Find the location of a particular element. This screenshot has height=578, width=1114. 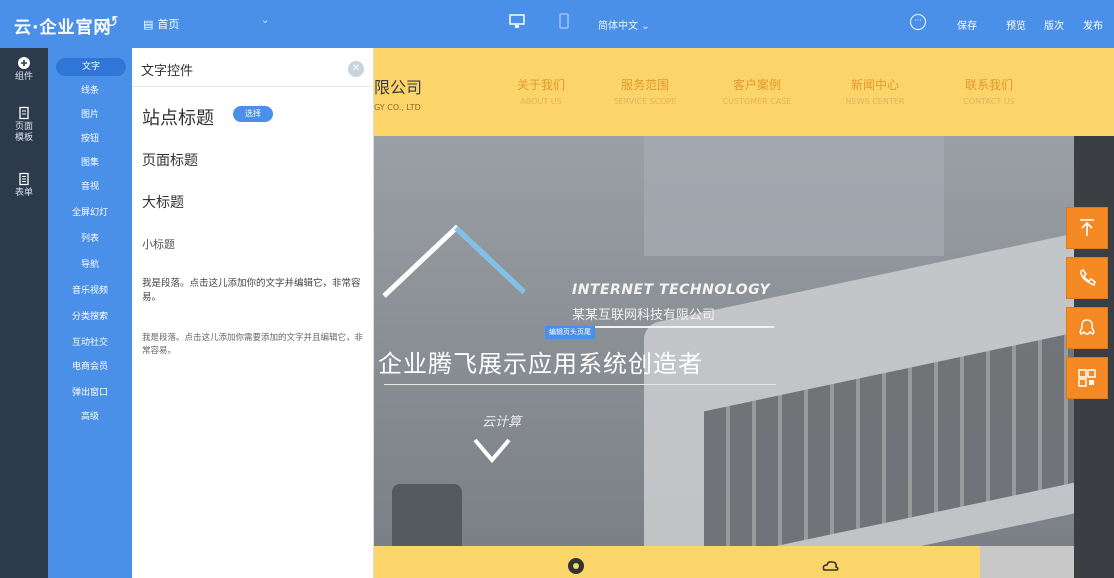

service-icon is located at coordinates (576, 566).